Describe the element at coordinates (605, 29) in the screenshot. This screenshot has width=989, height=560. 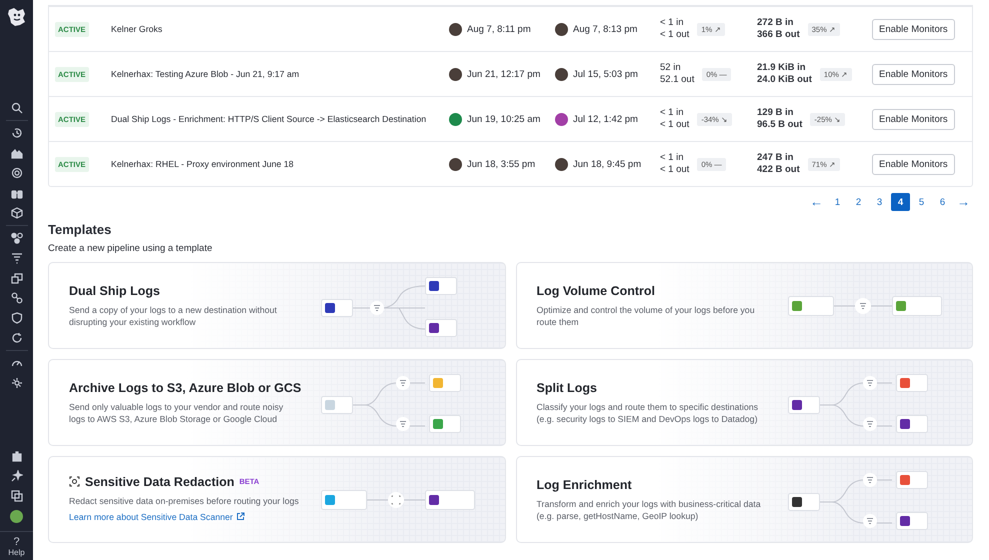
I see `date-text: Aug 7, 8:13 pm` at that location.